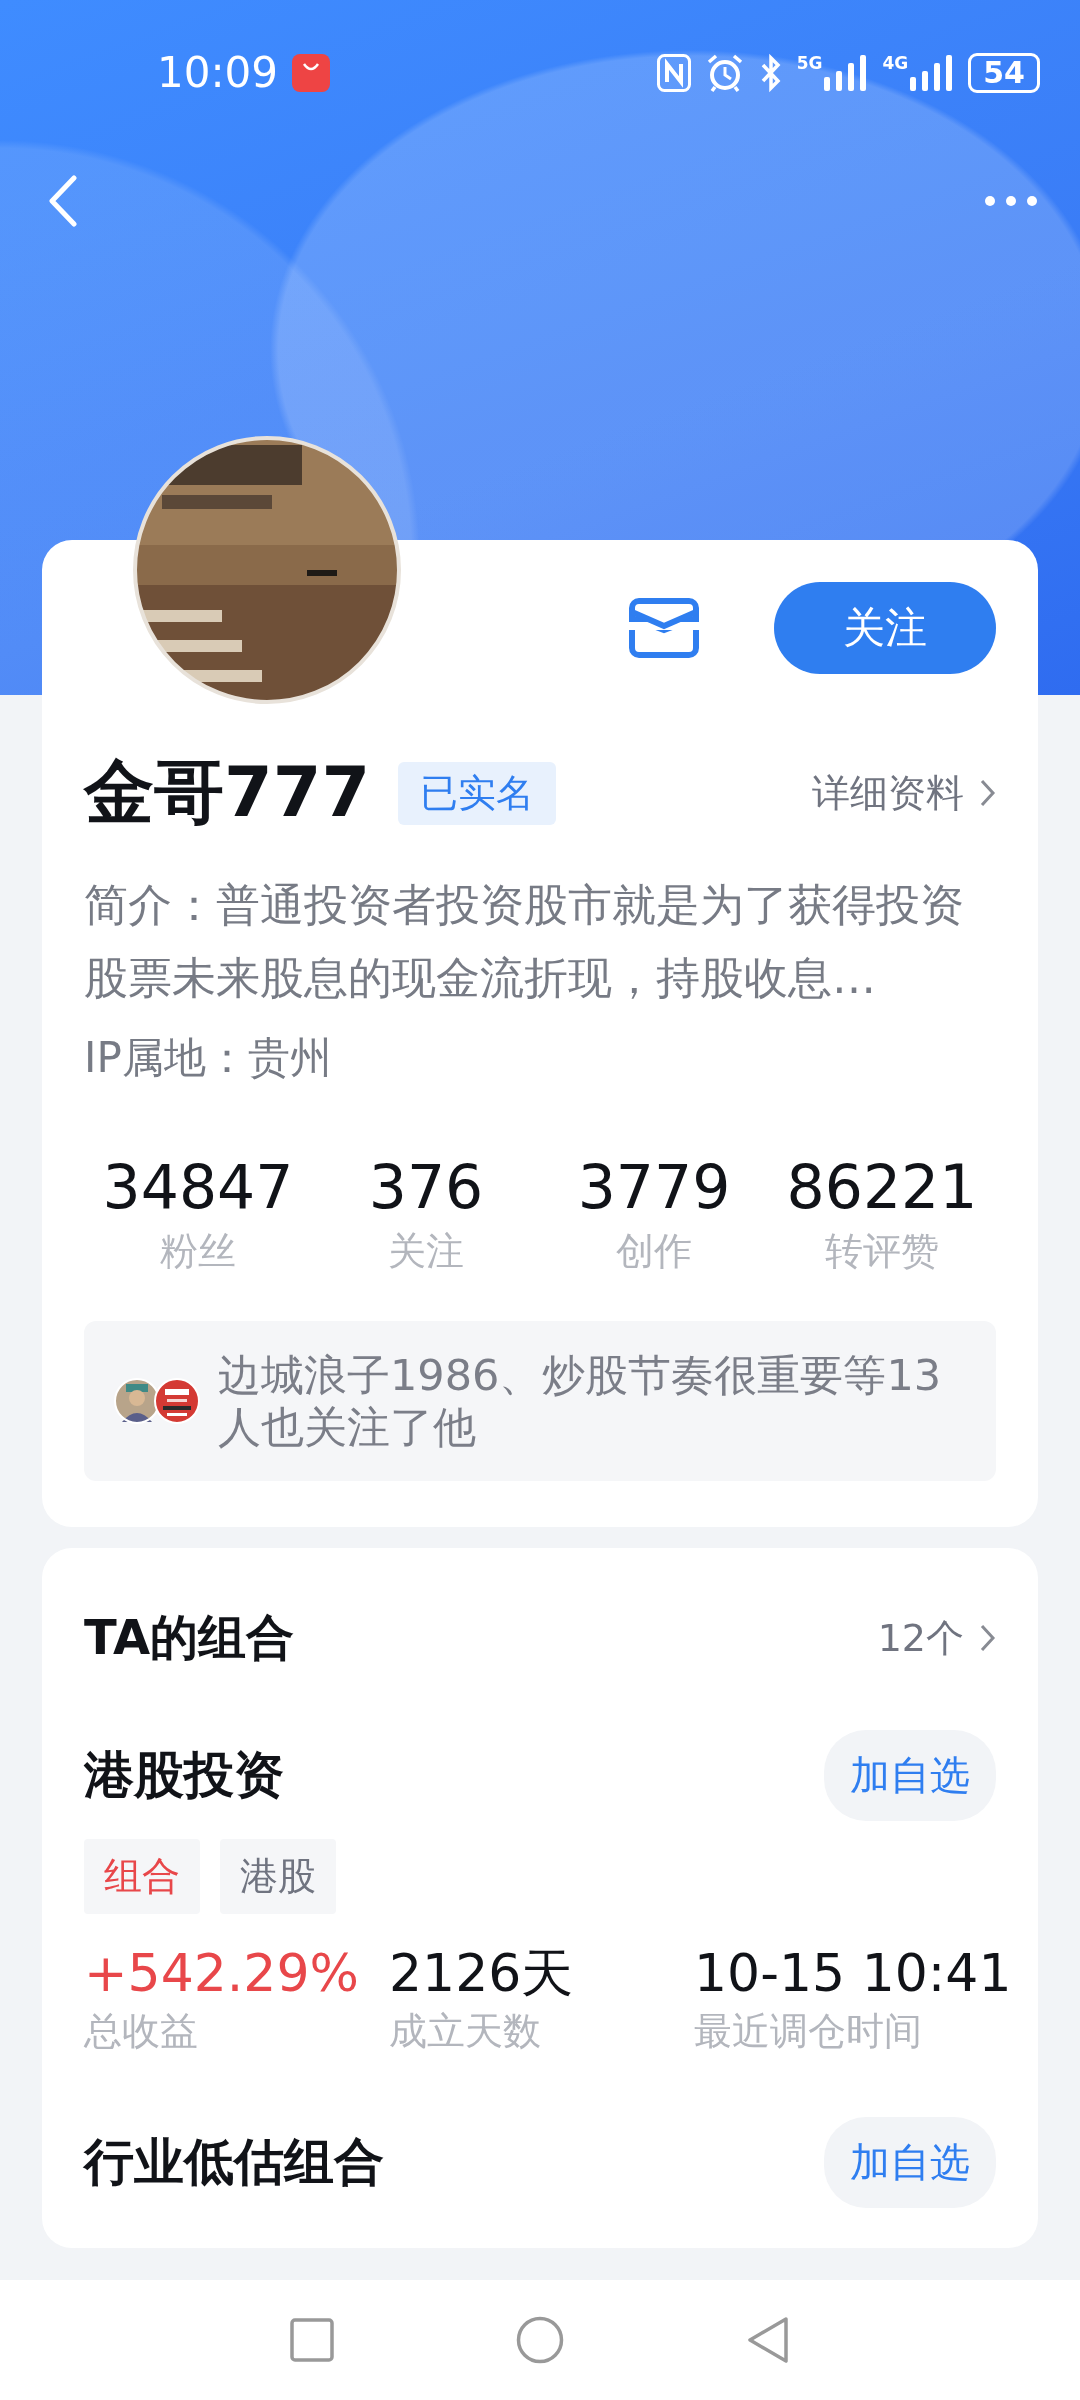 The width and height of the screenshot is (1080, 2400). Describe the element at coordinates (920, 1638) in the screenshot. I see `portfolio-count-link: 12个` at that location.